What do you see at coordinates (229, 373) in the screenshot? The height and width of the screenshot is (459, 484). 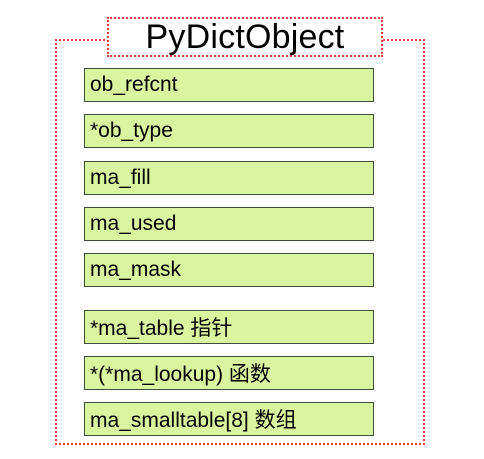 I see `field-ma-lookup: *(*ma_lookup) 函数` at bounding box center [229, 373].